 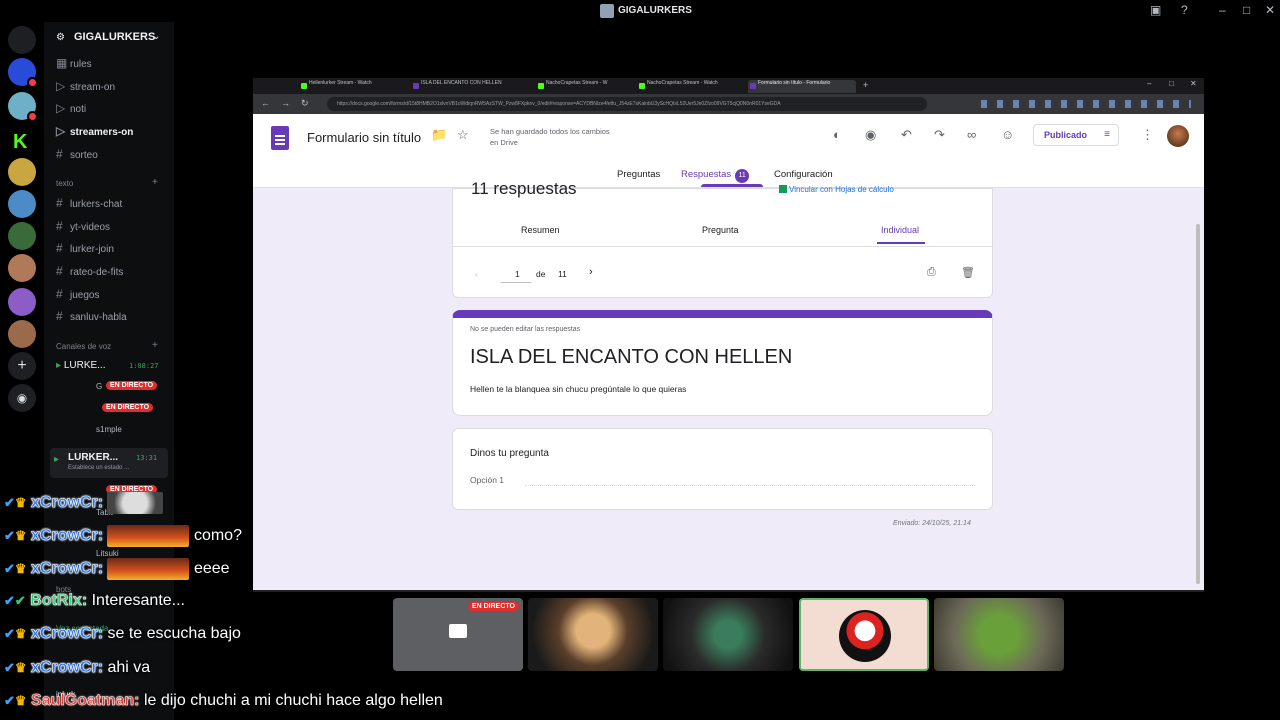 I want to click on redo-icon: ↷, so click(x=939, y=135).